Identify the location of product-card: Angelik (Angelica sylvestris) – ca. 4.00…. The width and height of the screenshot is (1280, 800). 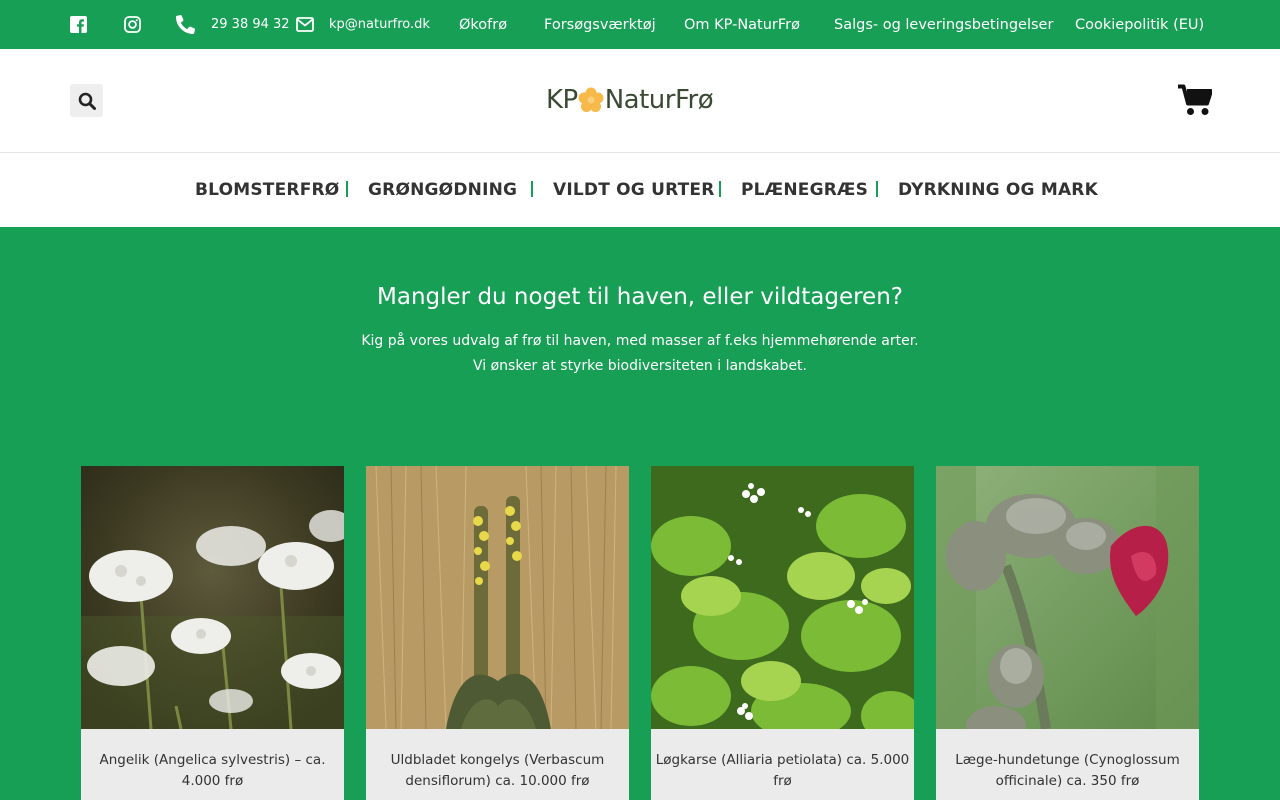
(212, 633).